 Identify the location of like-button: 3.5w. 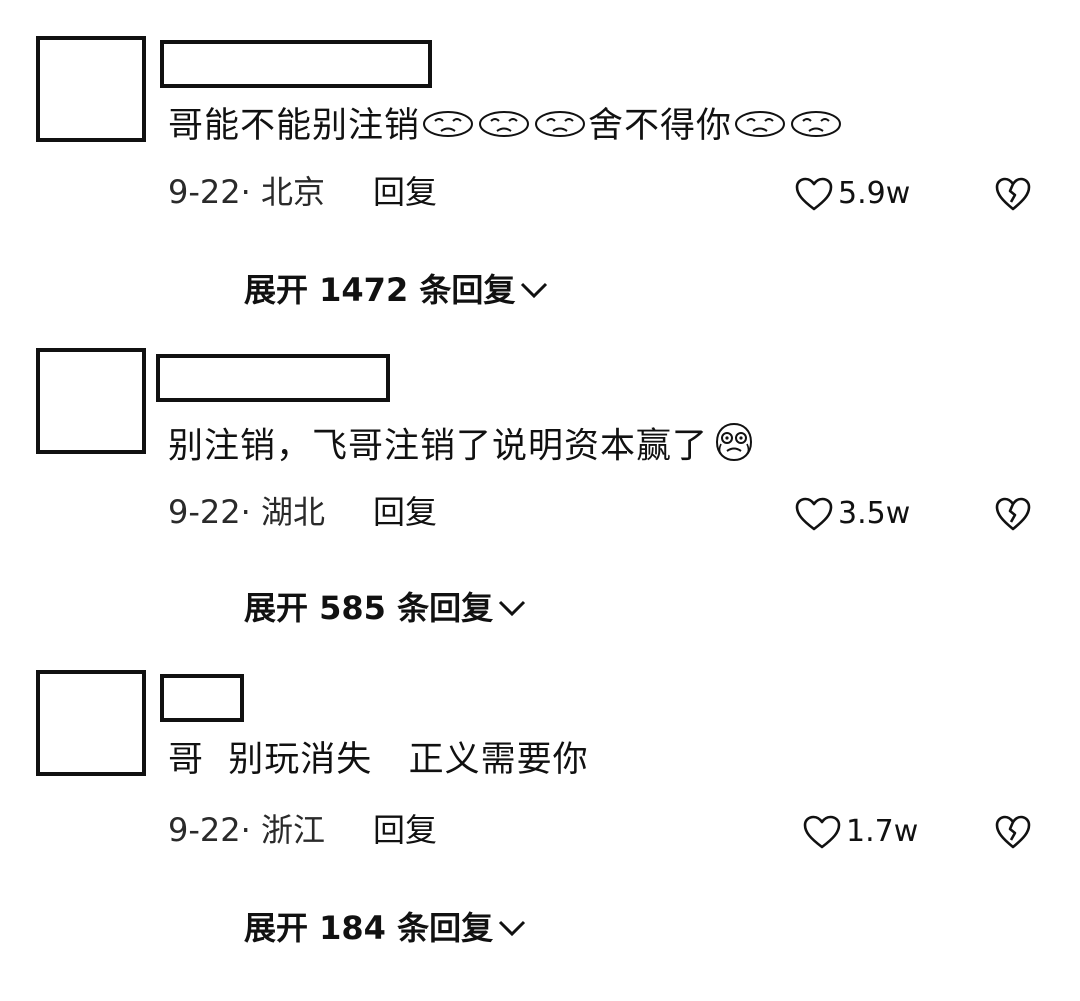
(852, 514).